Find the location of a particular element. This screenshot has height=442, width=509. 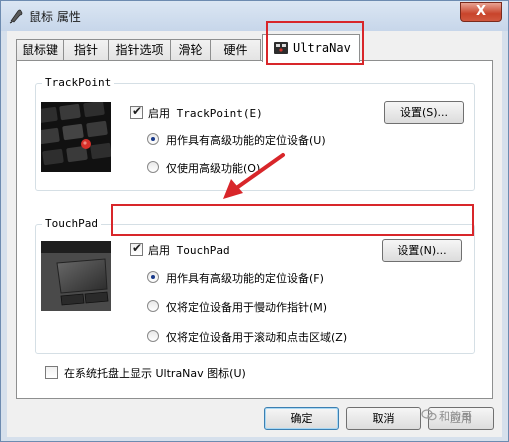

touchpad-advanced-pointer-radio is located at coordinates (153, 277).